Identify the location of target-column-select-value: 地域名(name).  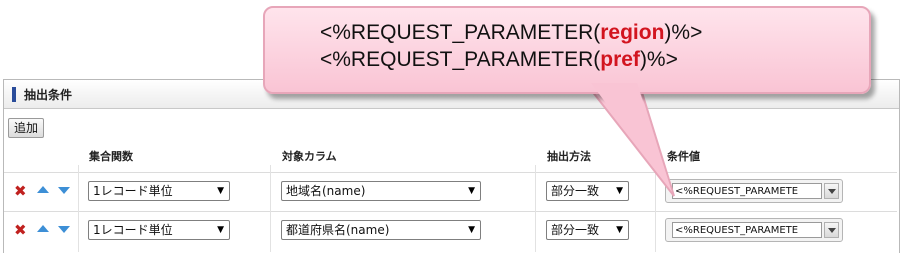
(326, 191).